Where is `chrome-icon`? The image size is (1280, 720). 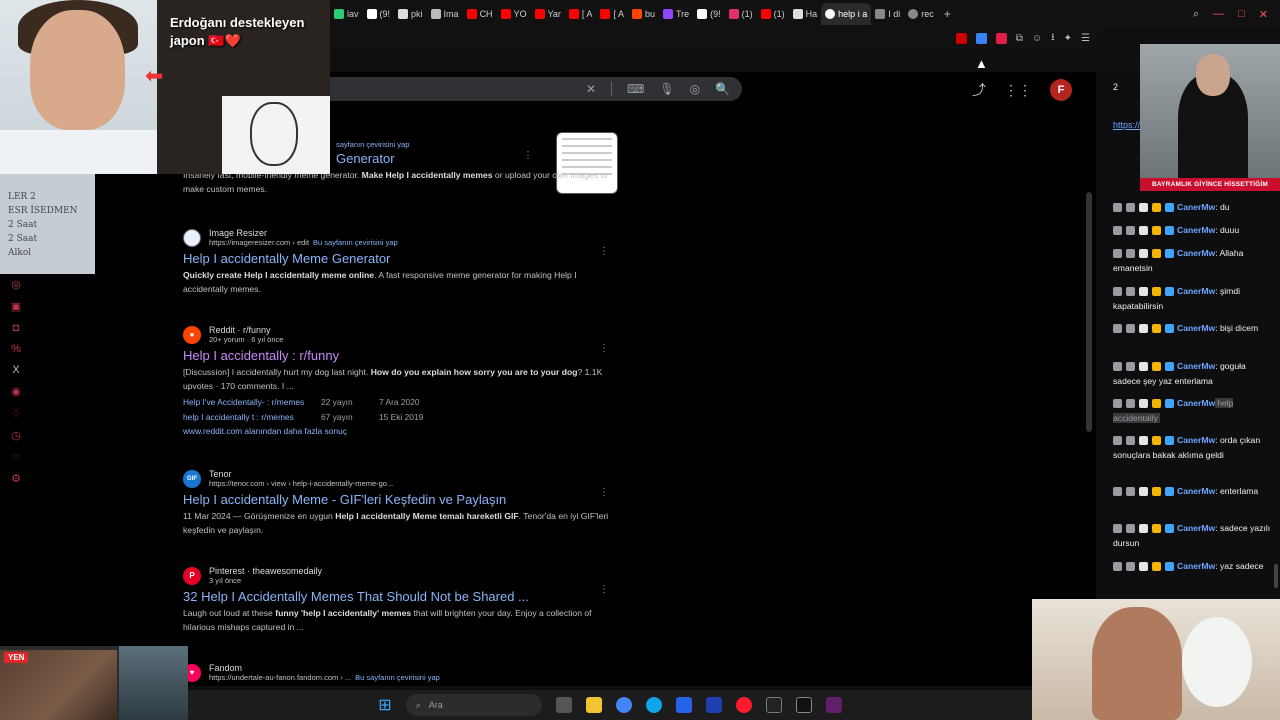 chrome-icon is located at coordinates (623, 705).